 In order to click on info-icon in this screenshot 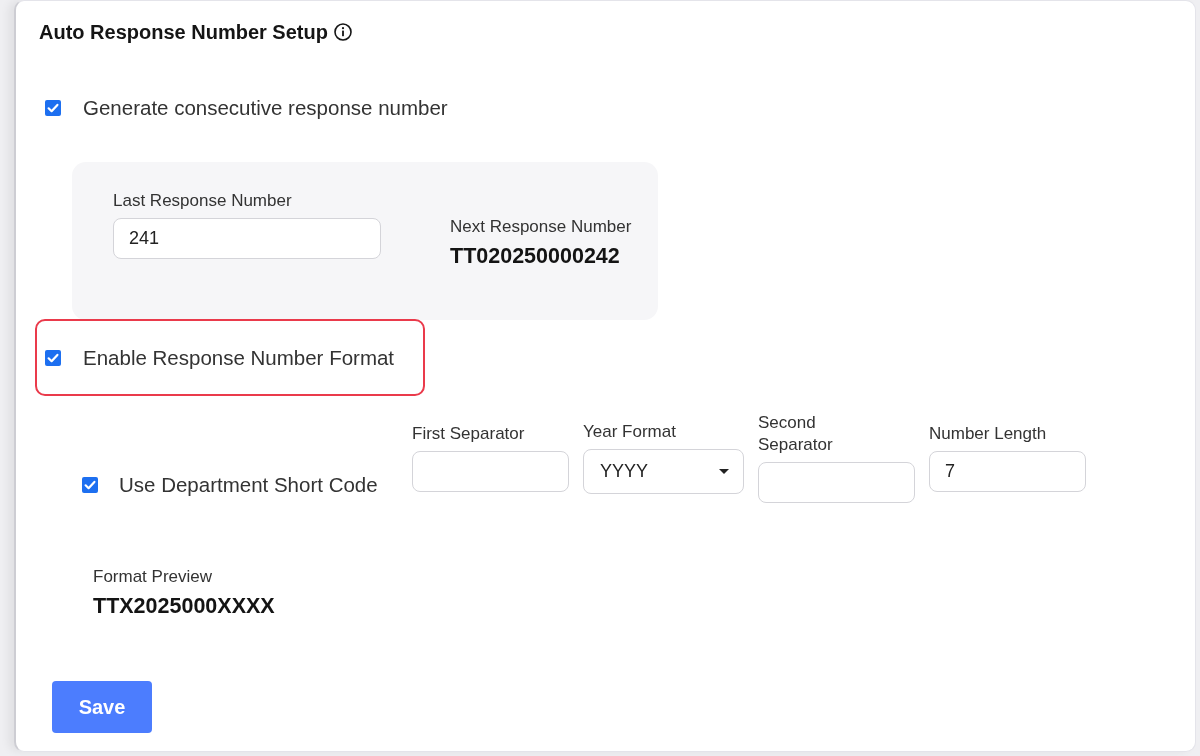, I will do `click(342, 32)`.